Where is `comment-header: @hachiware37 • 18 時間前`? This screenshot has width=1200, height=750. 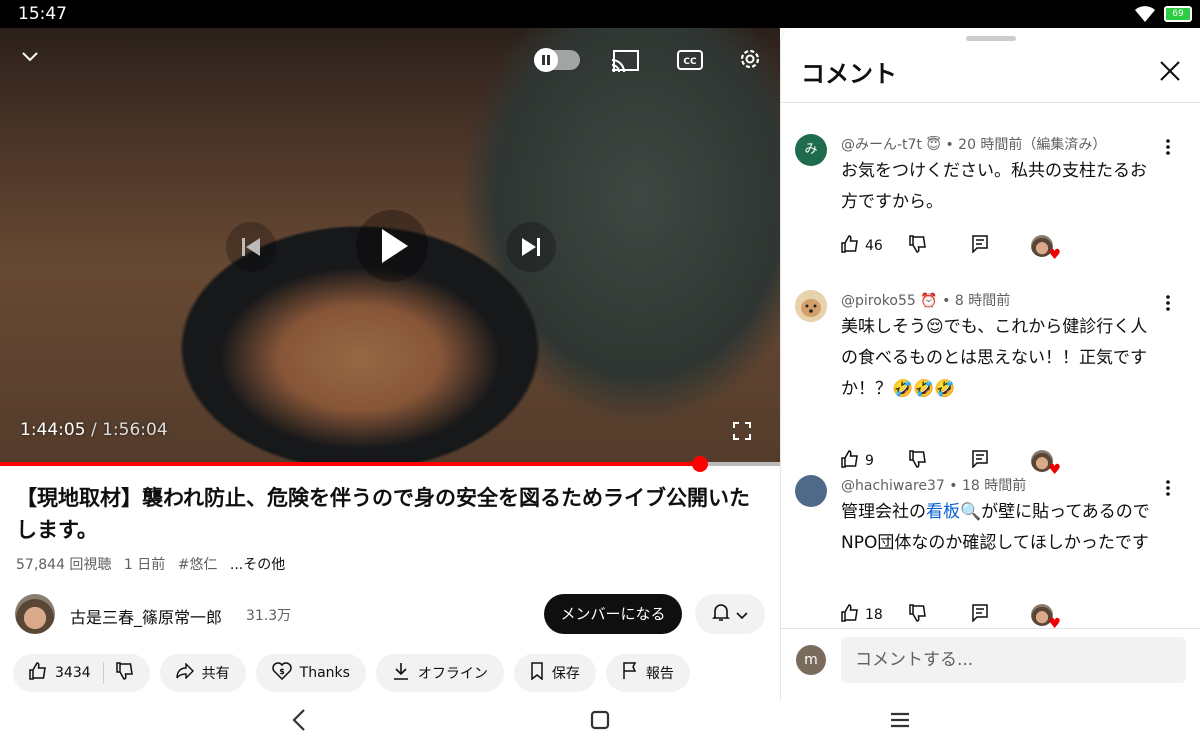
comment-header: @hachiware37 • 18 時間前 is located at coordinates (933, 485).